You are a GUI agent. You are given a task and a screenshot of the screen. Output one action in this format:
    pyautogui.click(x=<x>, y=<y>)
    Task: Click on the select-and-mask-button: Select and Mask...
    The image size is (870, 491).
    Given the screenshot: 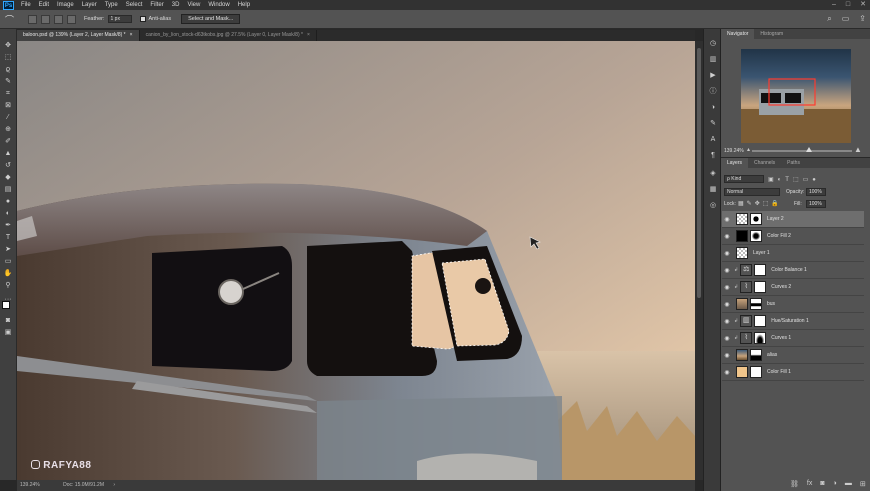 What is the action you would take?
    pyautogui.click(x=211, y=19)
    